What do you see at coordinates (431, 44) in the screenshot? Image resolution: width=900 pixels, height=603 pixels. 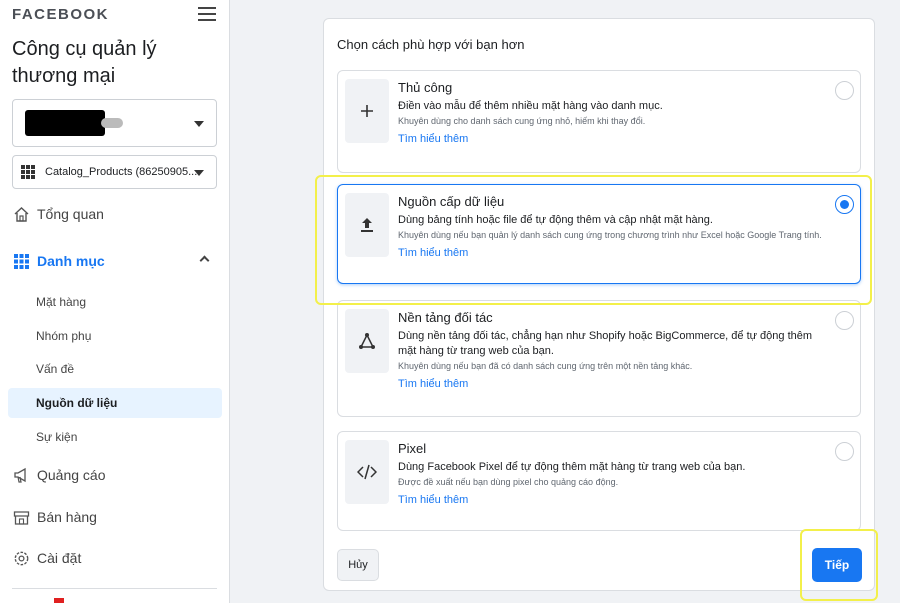 I see `card-heading: Chọn cách phù hợp với bạn hơn` at bounding box center [431, 44].